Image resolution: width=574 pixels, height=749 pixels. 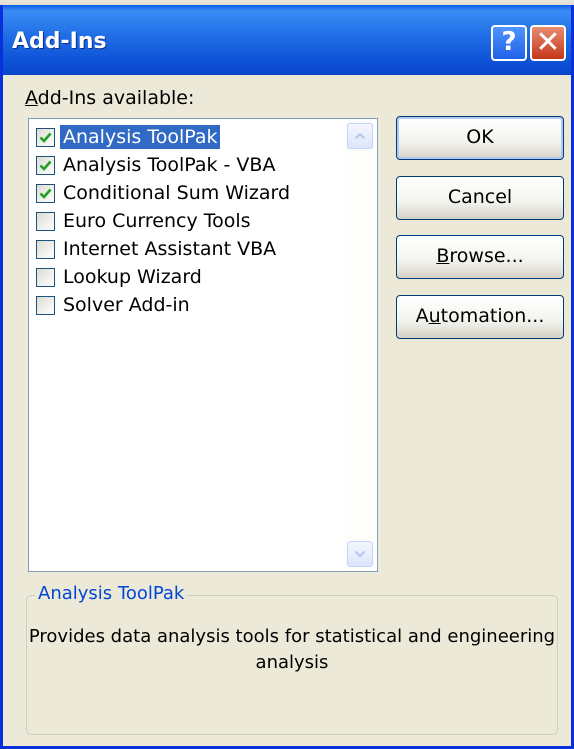 I want to click on list-item-euro-currency-tools: Euro Currency Tools, so click(x=145, y=221).